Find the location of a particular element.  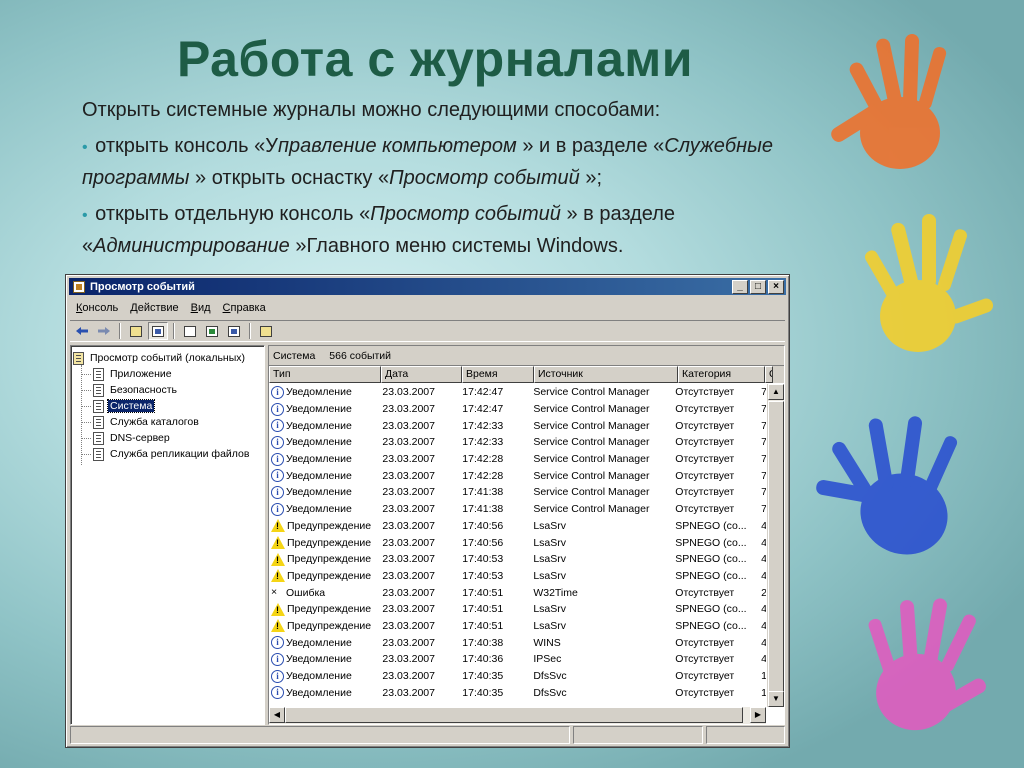

menu-bar: Консоль Действие Вид Справка is located at coordinates (427, 308).